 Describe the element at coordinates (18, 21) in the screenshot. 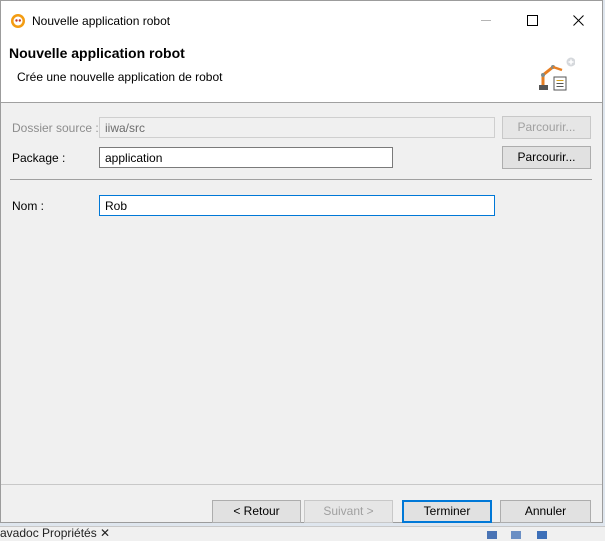

I see `app-logo-icon` at that location.